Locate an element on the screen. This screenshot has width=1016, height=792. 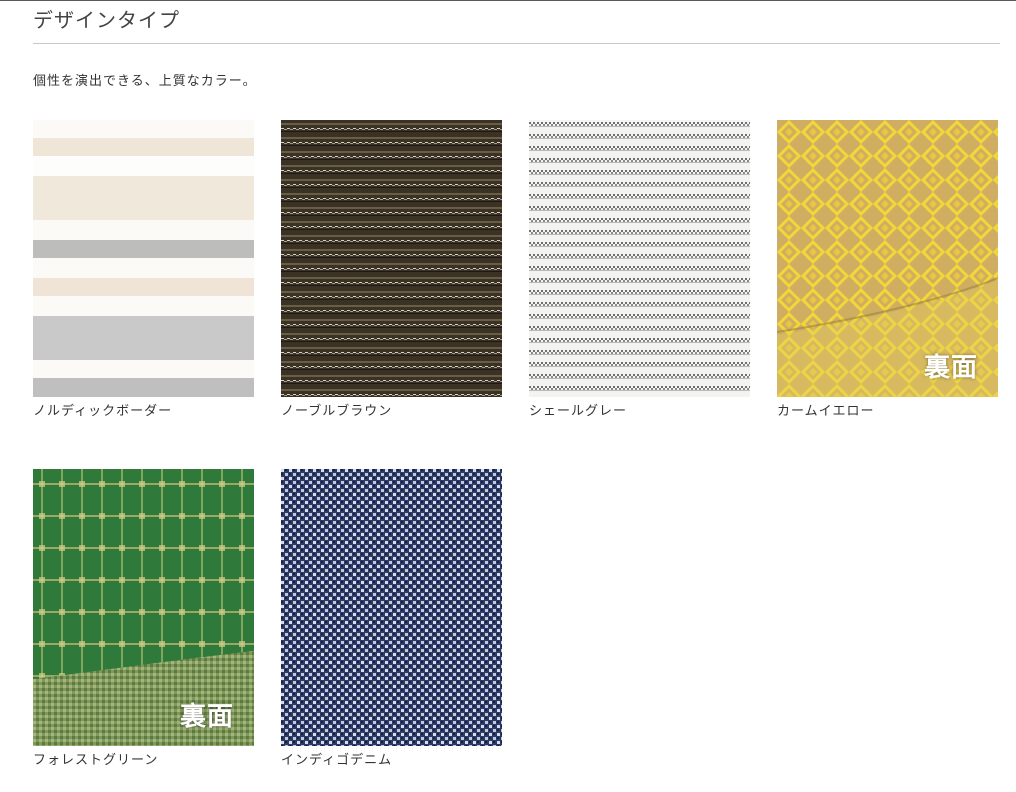
swatch-tile-calm-yellow: 裏面 カームイエロー is located at coordinates (887, 270).